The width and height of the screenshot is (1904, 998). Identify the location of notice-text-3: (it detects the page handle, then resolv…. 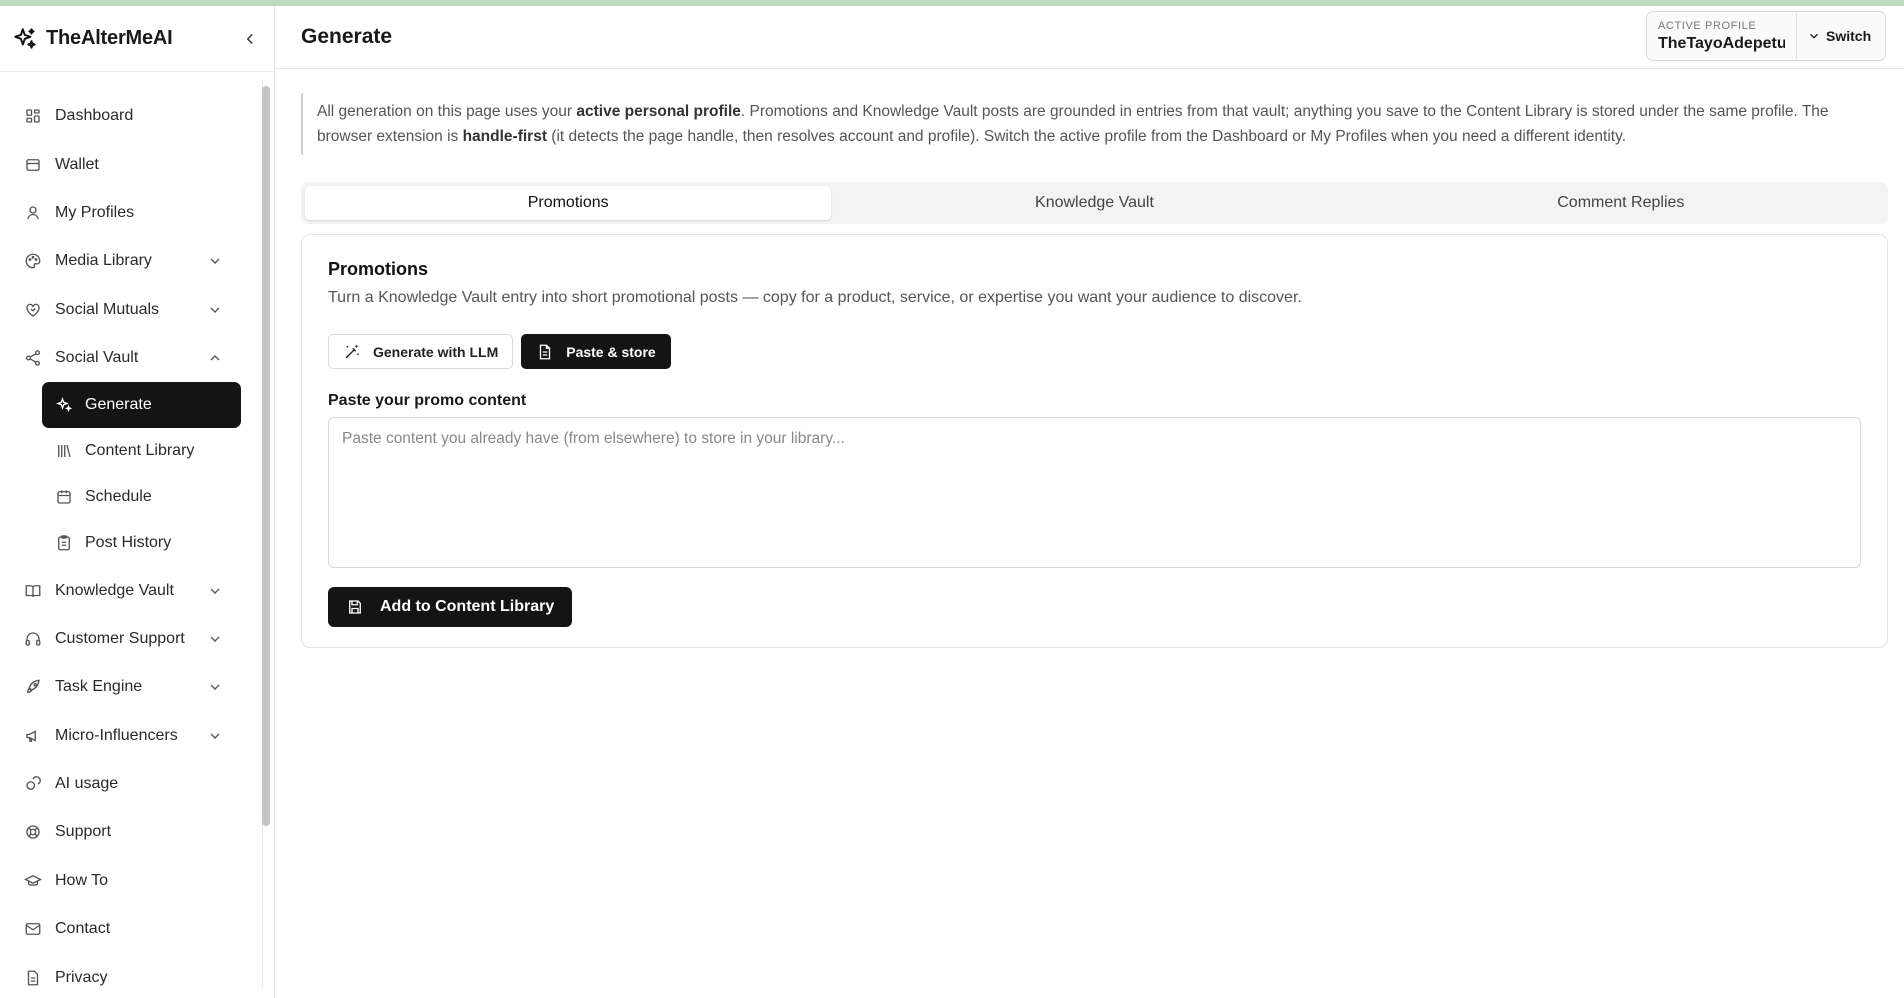
(1086, 136).